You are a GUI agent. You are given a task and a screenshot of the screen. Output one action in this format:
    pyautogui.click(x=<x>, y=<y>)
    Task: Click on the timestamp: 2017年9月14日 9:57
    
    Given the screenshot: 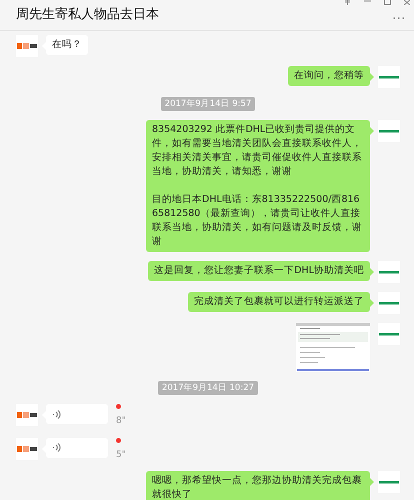 What is the action you would take?
    pyautogui.click(x=208, y=104)
    